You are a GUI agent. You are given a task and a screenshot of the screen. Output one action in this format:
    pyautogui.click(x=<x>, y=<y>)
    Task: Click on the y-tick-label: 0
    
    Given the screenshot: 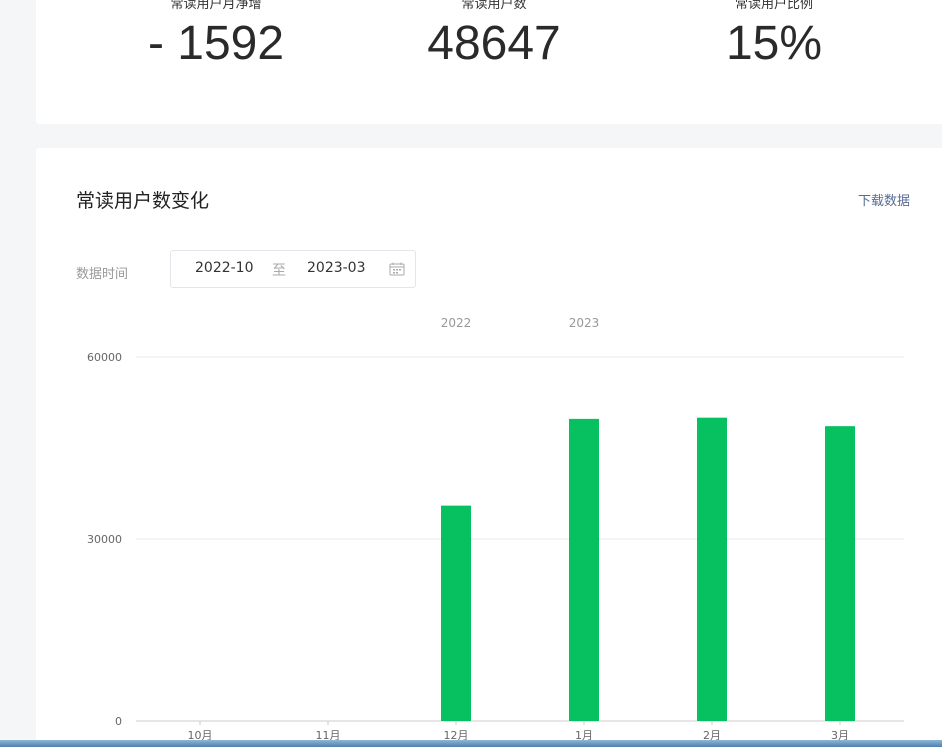 What is the action you would take?
    pyautogui.click(x=118, y=721)
    